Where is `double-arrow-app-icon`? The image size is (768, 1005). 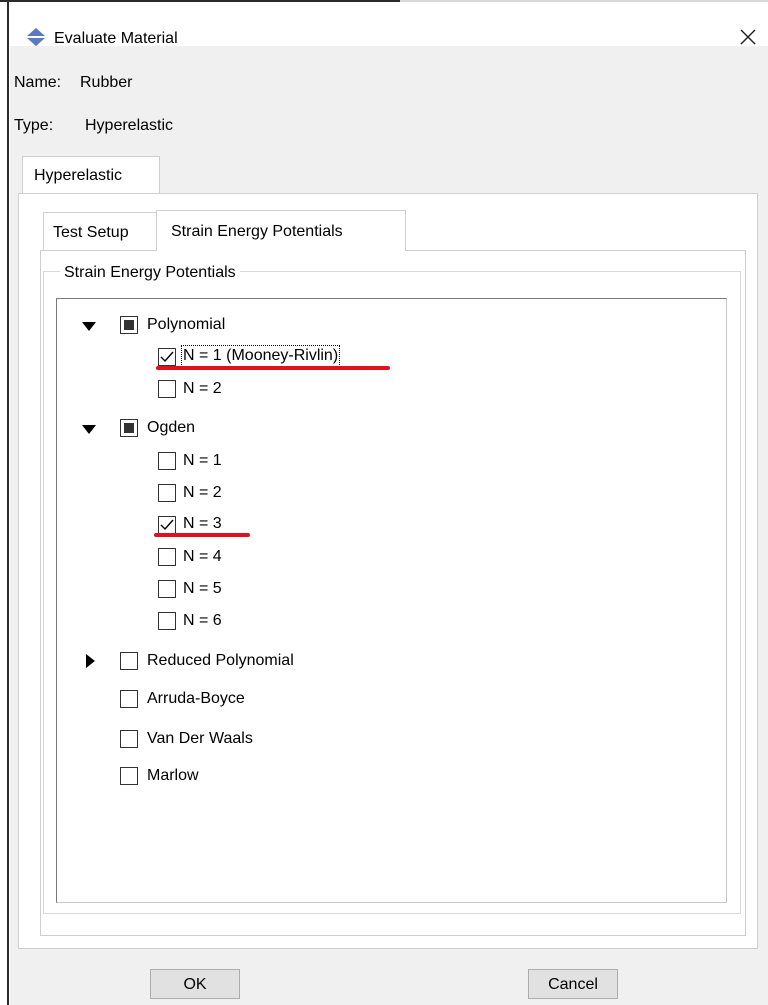 double-arrow-app-icon is located at coordinates (36, 37).